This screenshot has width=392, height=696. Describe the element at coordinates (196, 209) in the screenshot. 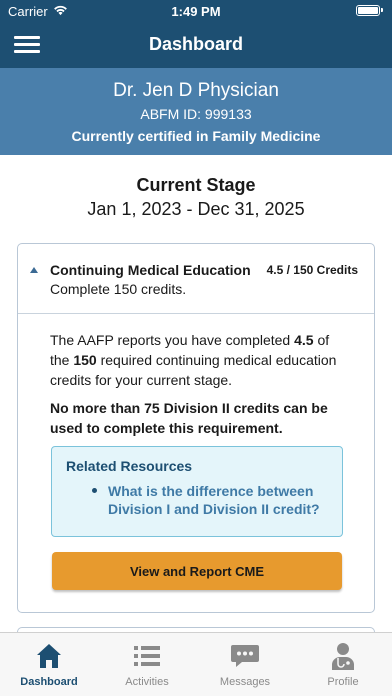

I see `stage-dates: Jan 1, 2023 - Dec 31, 2025` at that location.